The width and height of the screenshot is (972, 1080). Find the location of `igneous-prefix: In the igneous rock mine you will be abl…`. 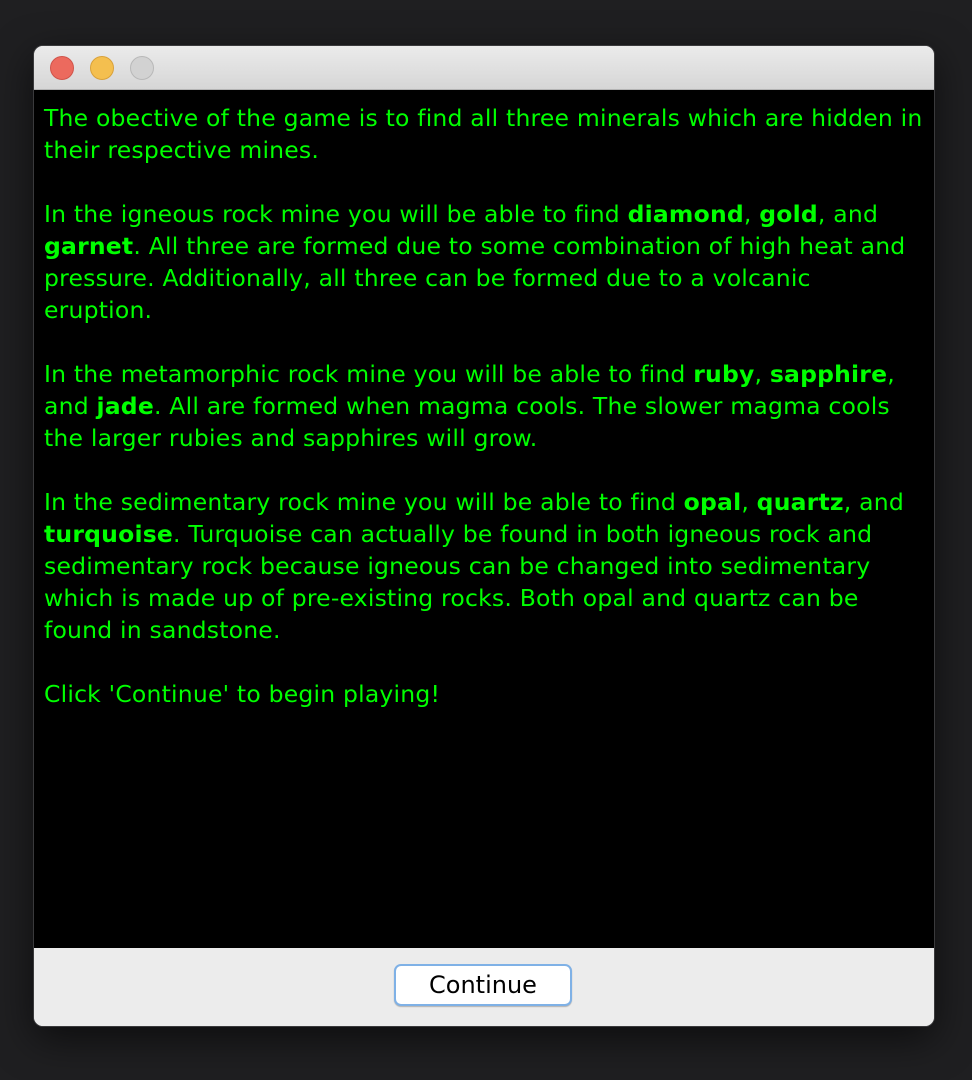

igneous-prefix: In the igneous rock mine you will be abl… is located at coordinates (336, 214).